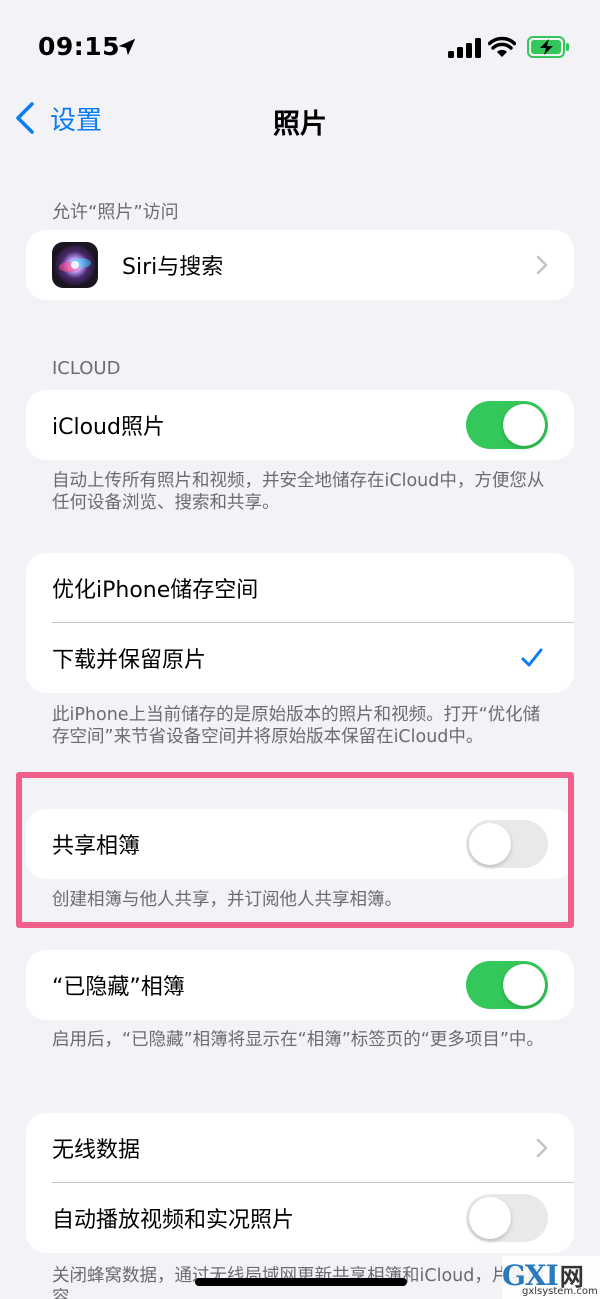  I want to click on row-wireless-data: 无线数据, so click(300, 1148).